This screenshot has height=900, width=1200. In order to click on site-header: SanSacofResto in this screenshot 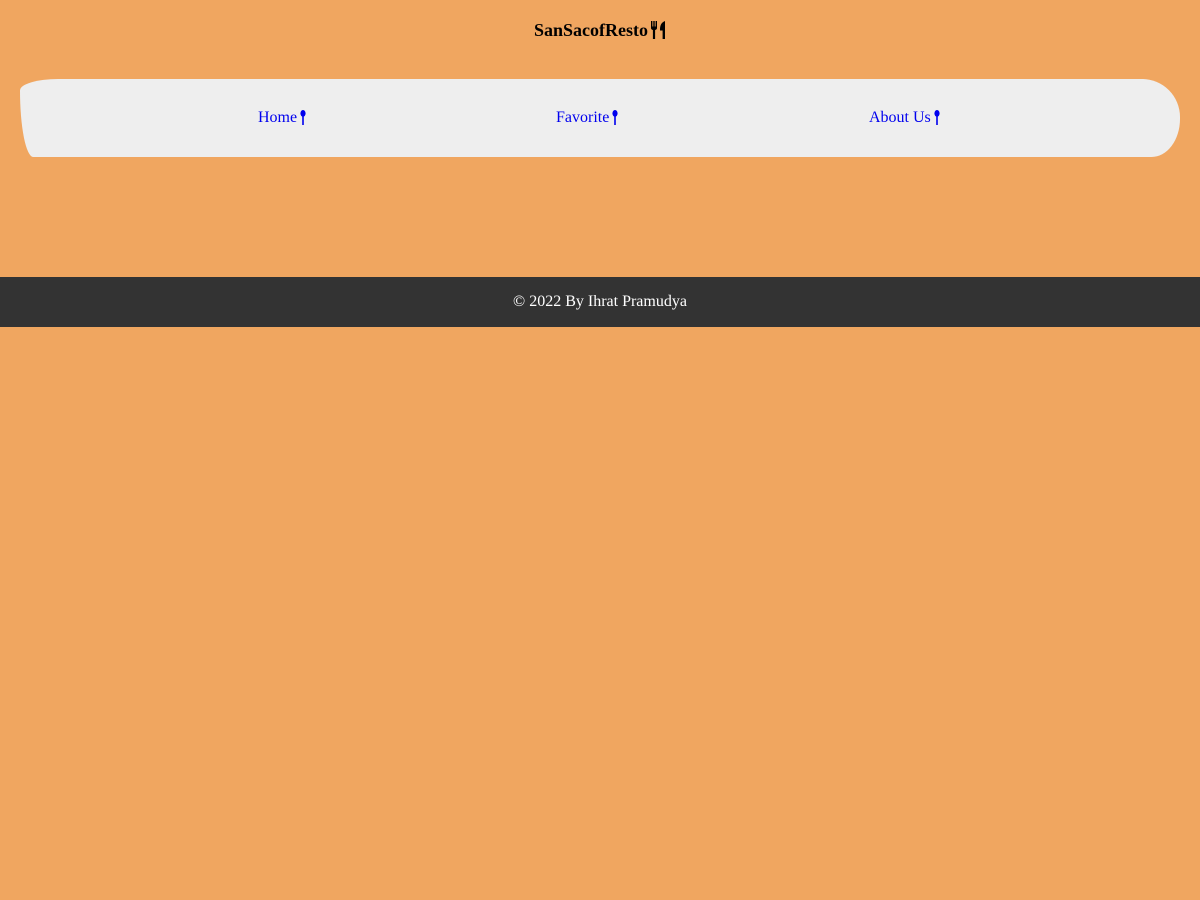, I will do `click(600, 30)`.